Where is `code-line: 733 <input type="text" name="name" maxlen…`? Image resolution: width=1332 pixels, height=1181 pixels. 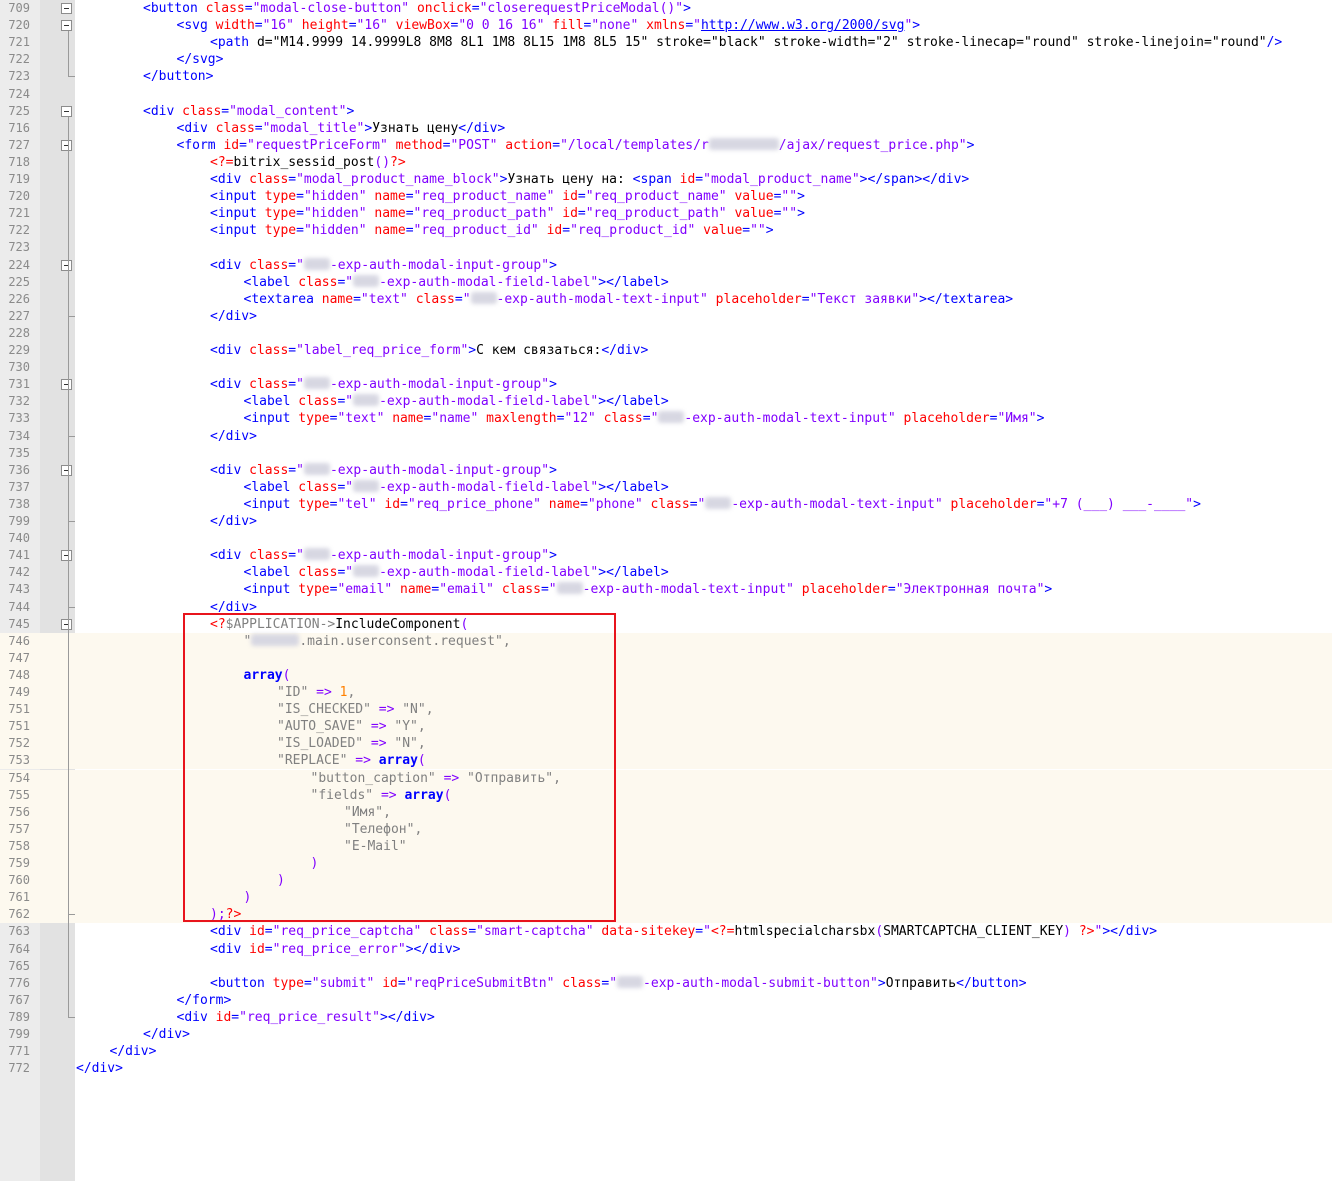
code-line: 733 <input type="text" name="name" maxlen… is located at coordinates (666, 418).